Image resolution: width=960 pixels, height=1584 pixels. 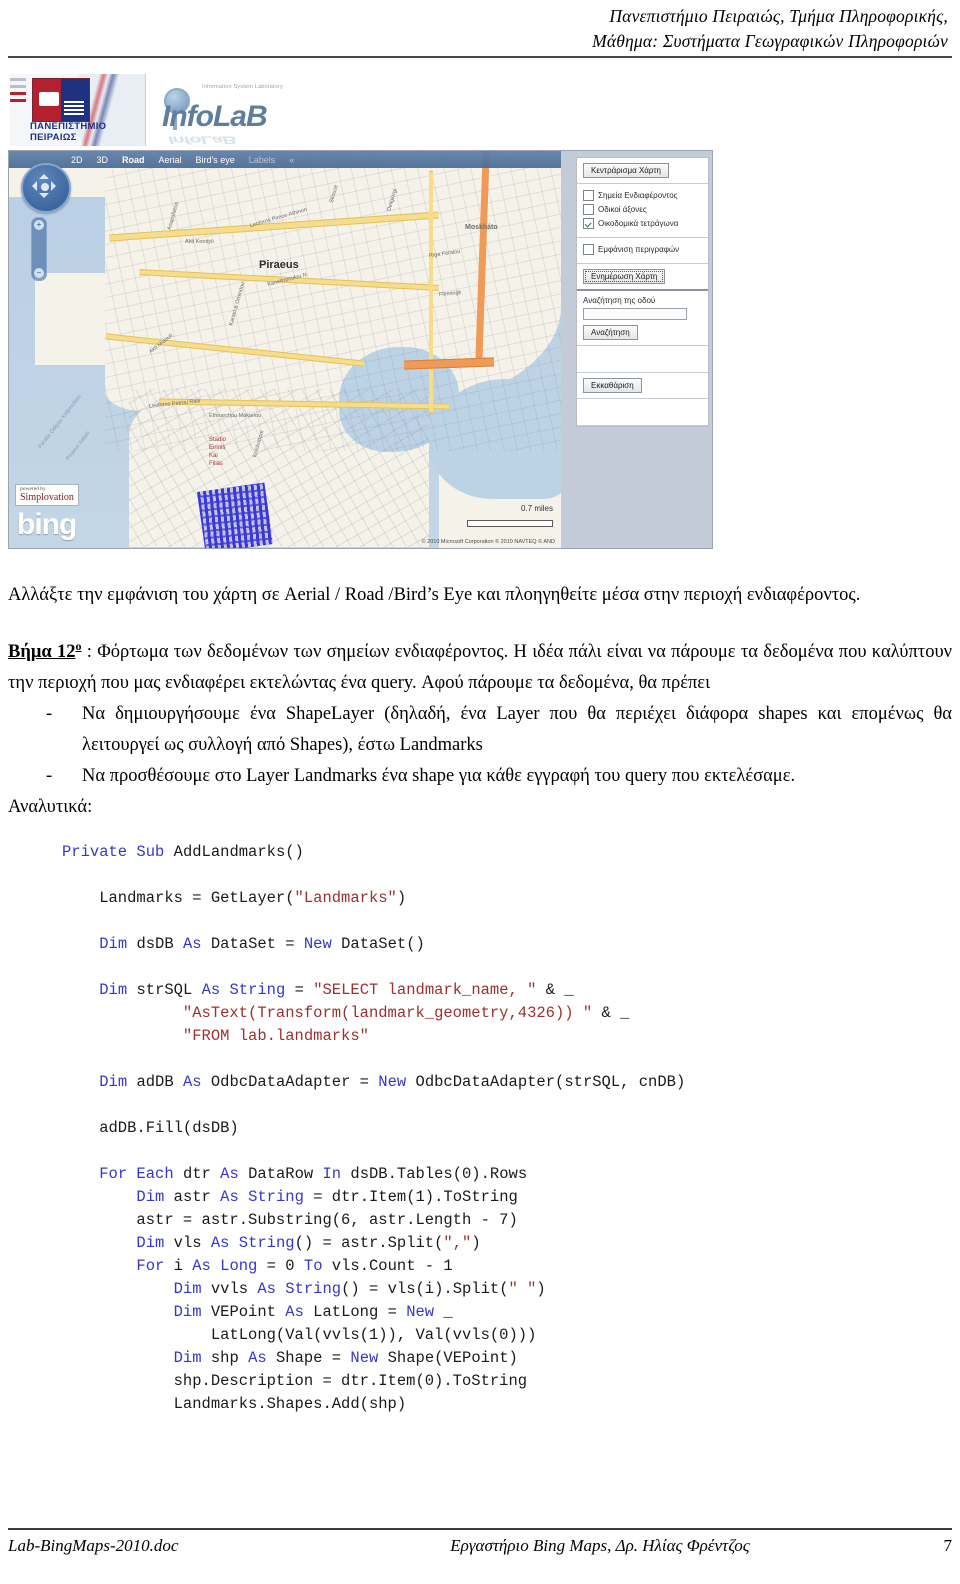 I want to click on pan-center-icon, so click(x=45, y=187).